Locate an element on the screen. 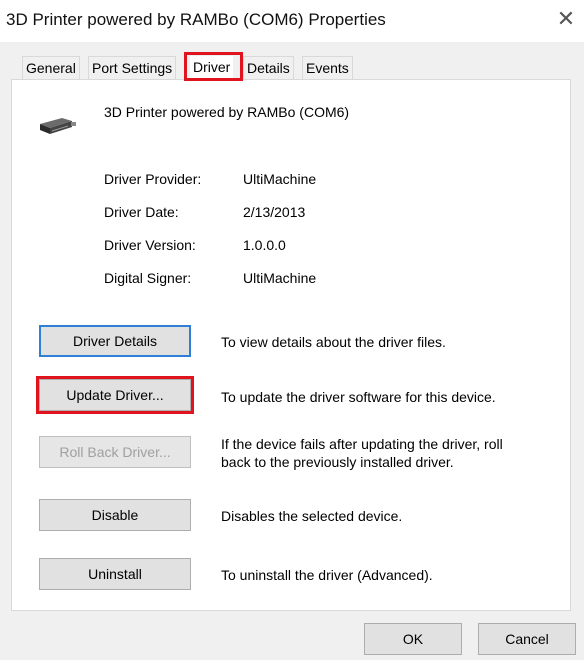 The width and height of the screenshot is (584, 660). uninstall-button: Uninstall is located at coordinates (115, 574).